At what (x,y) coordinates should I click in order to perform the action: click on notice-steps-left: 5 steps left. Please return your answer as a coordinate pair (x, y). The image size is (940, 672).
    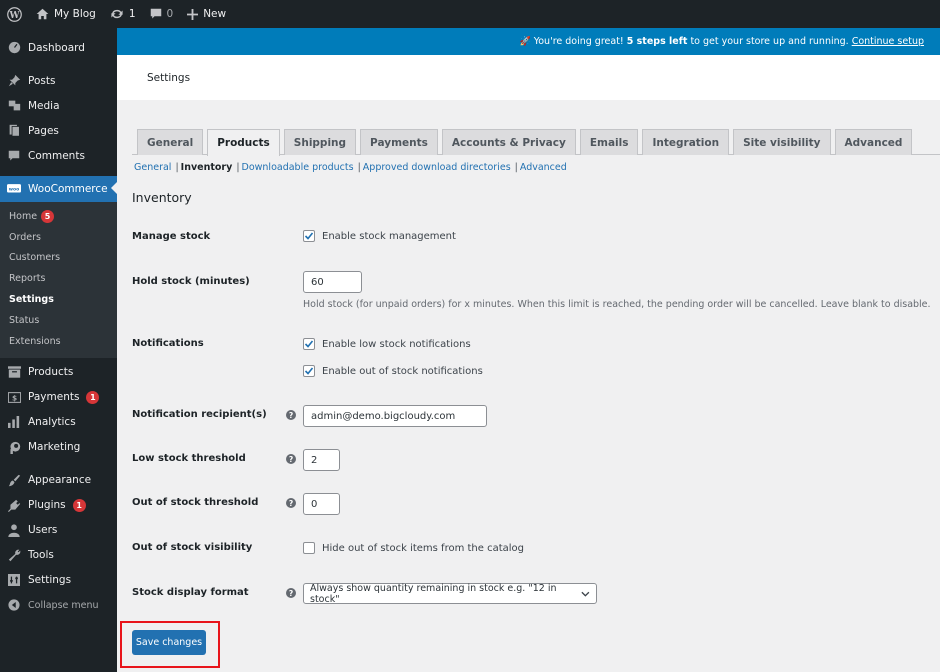
    Looking at the image, I should click on (657, 41).